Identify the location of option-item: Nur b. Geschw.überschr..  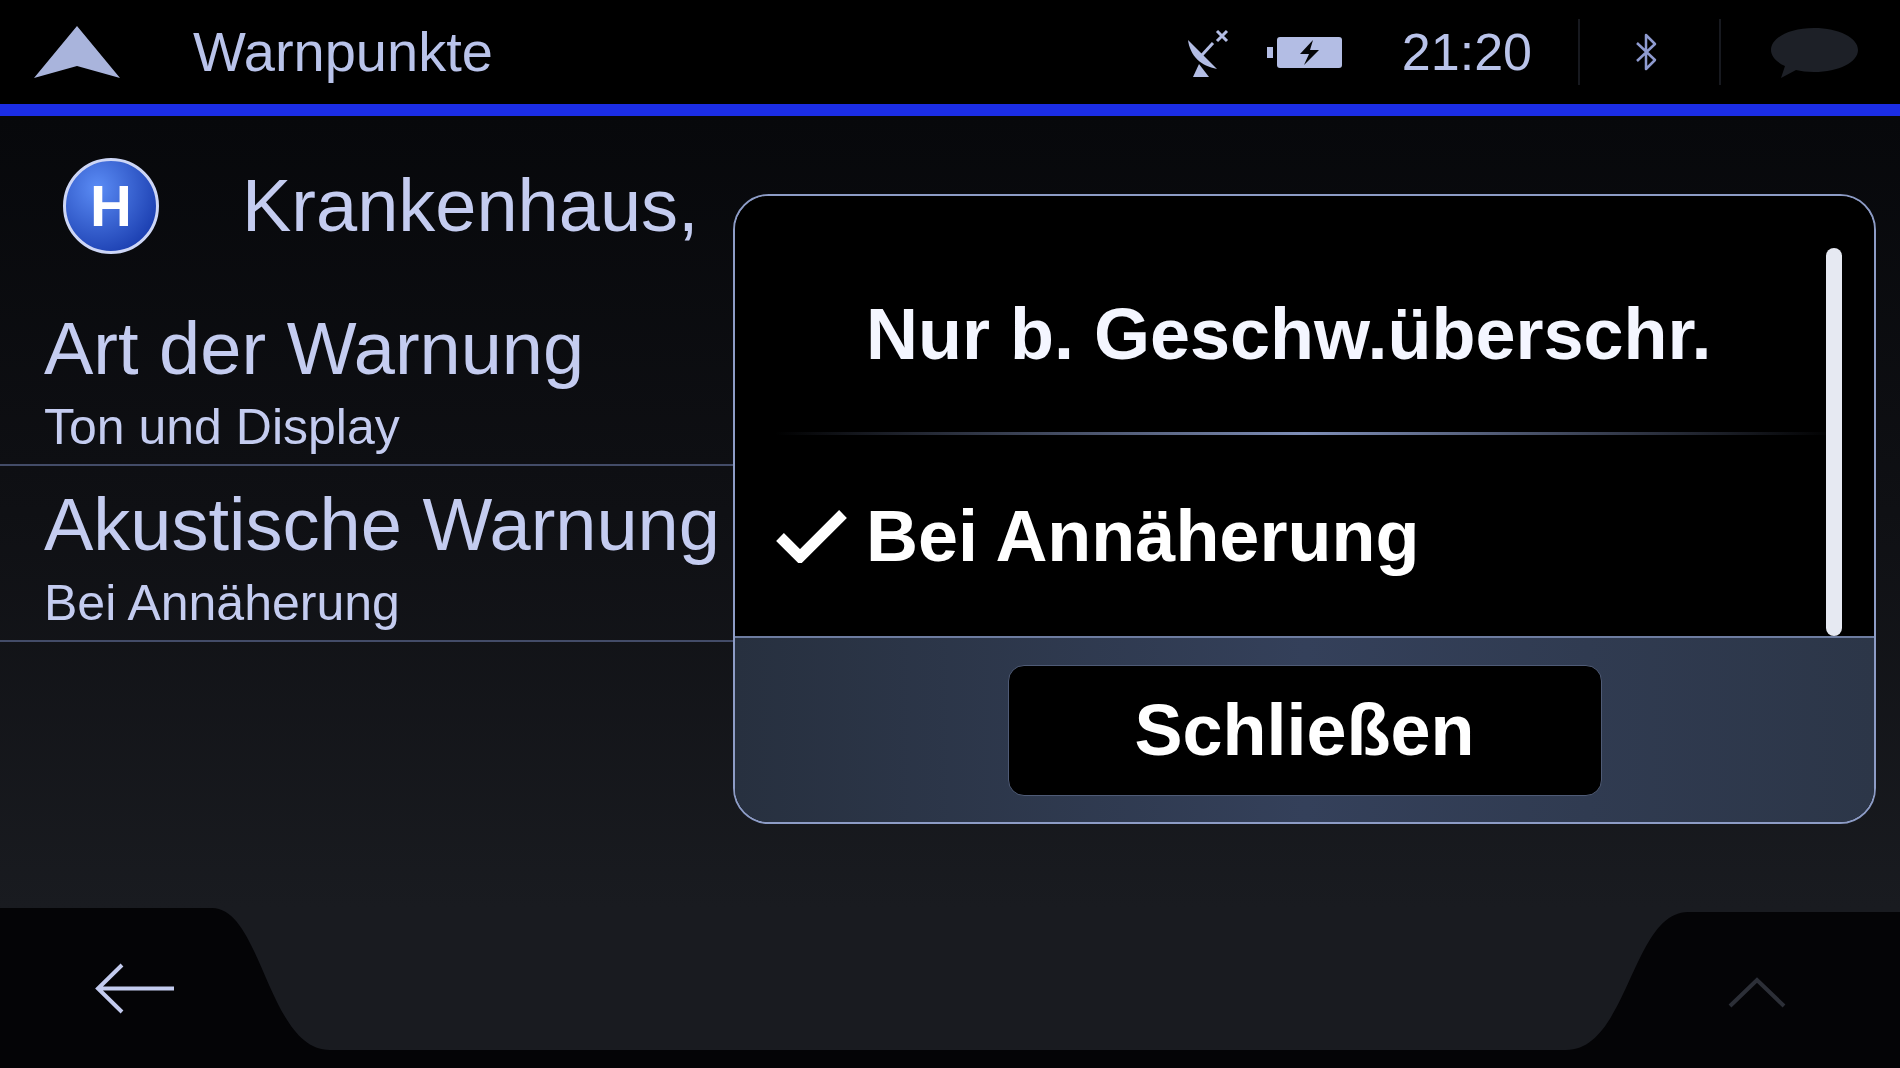
(1304, 334).